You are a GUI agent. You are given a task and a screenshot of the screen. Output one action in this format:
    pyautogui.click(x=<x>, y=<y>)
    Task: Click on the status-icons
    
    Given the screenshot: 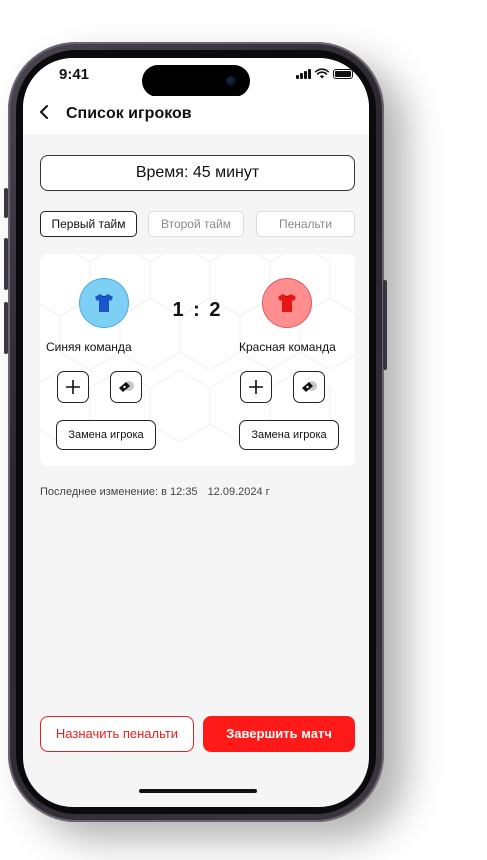 What is the action you would take?
    pyautogui.click(x=324, y=73)
    